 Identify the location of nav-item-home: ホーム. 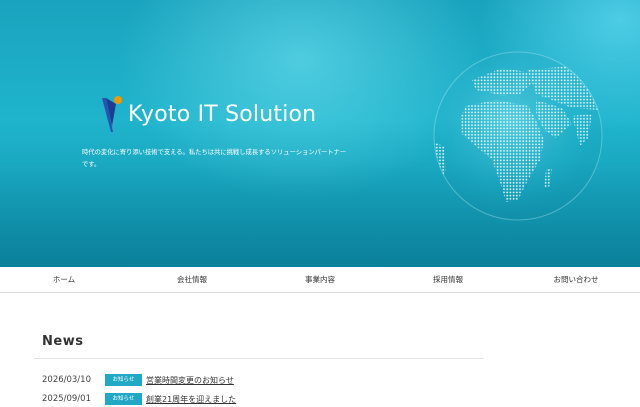
(64, 280).